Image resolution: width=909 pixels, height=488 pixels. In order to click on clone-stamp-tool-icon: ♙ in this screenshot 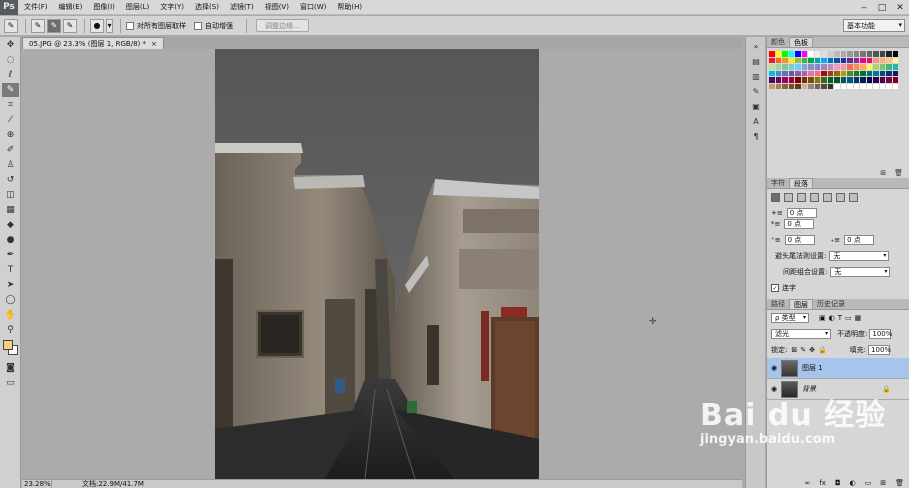, I will do `click(10, 165)`.